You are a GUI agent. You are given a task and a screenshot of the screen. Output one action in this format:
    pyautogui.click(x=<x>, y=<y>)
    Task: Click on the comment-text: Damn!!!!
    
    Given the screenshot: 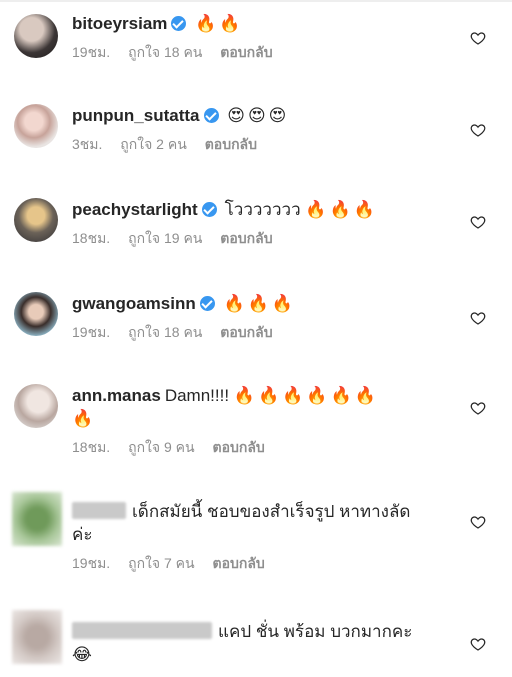 What is the action you would take?
    pyautogui.click(x=197, y=395)
    